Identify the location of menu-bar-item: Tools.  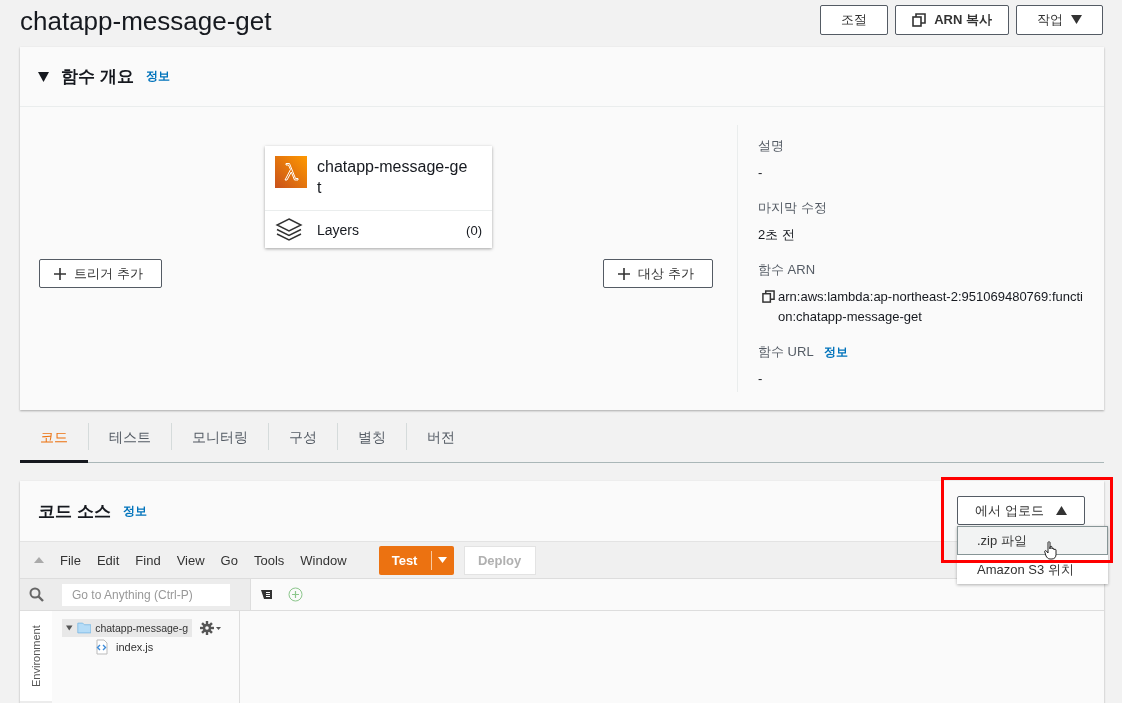
(269, 560).